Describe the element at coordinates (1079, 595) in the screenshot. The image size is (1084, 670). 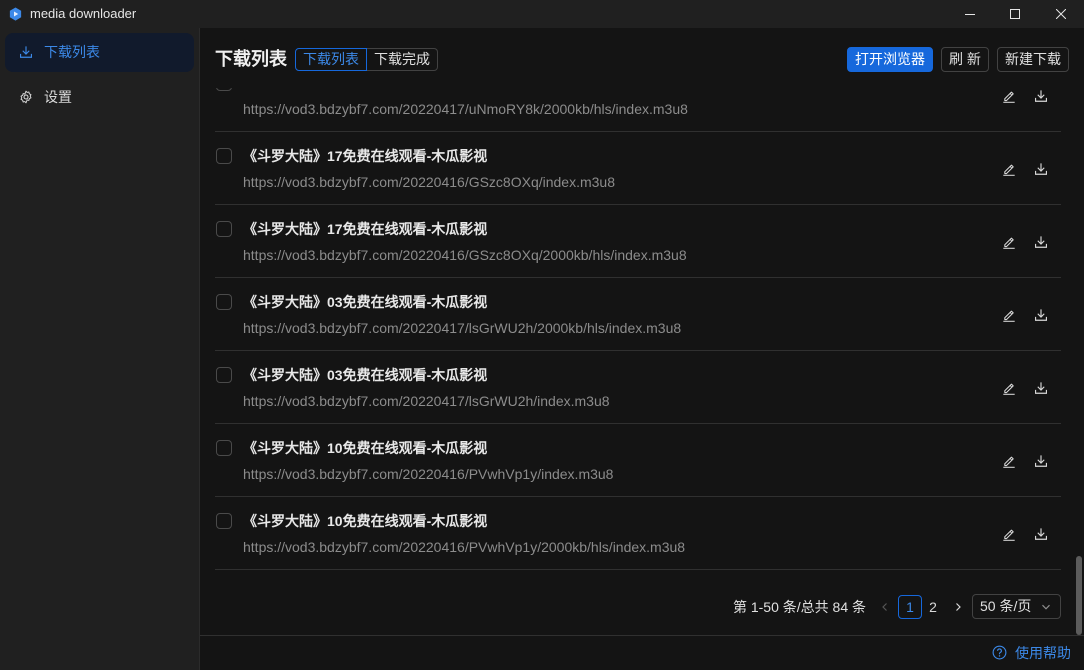
I see `scrollbar-thumb` at that location.